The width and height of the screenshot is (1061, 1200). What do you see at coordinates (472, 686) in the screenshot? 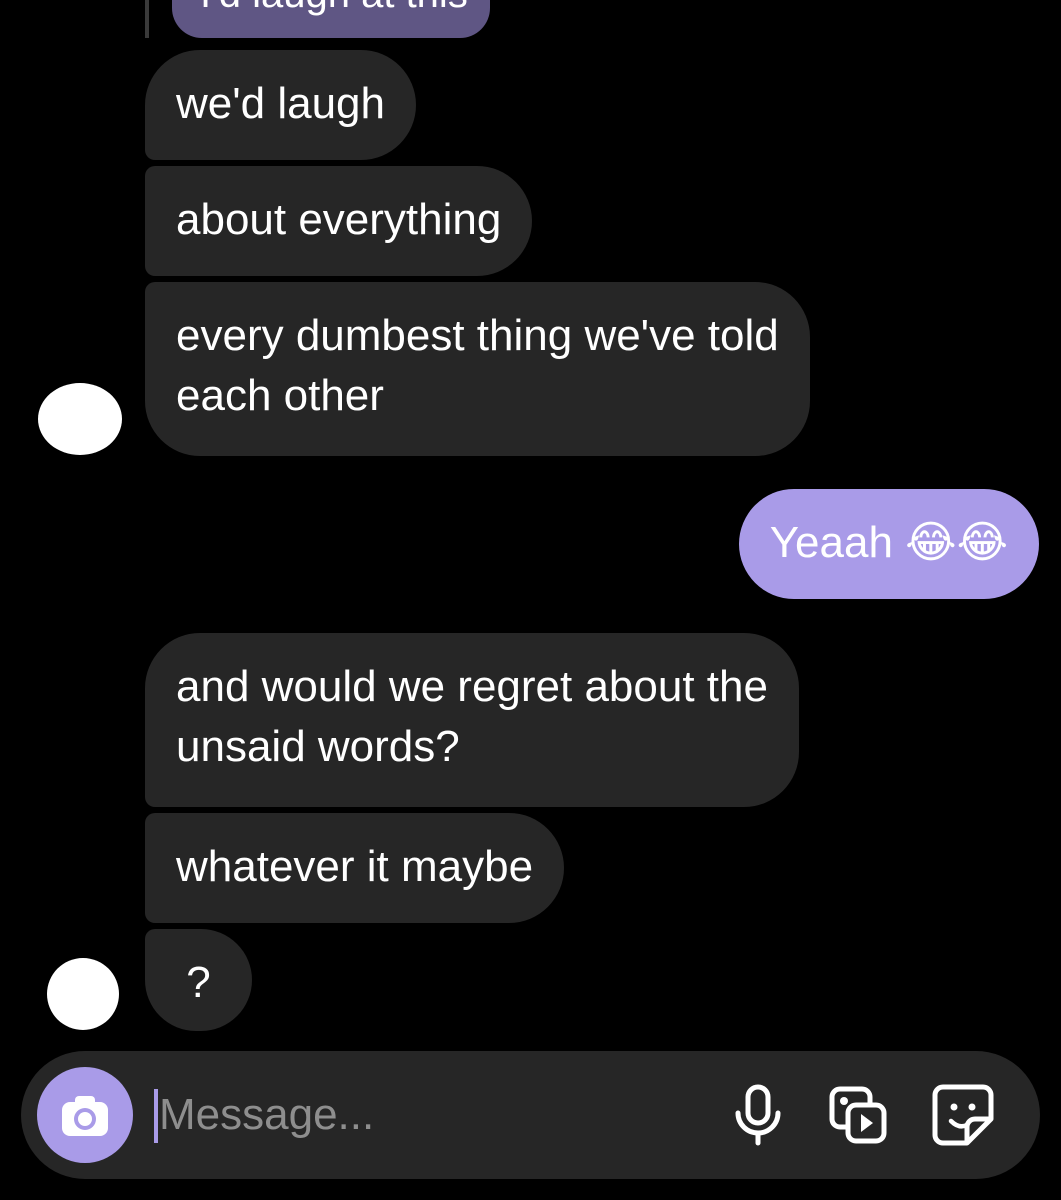
I see `message-text-line: and would we regret about the` at bounding box center [472, 686].